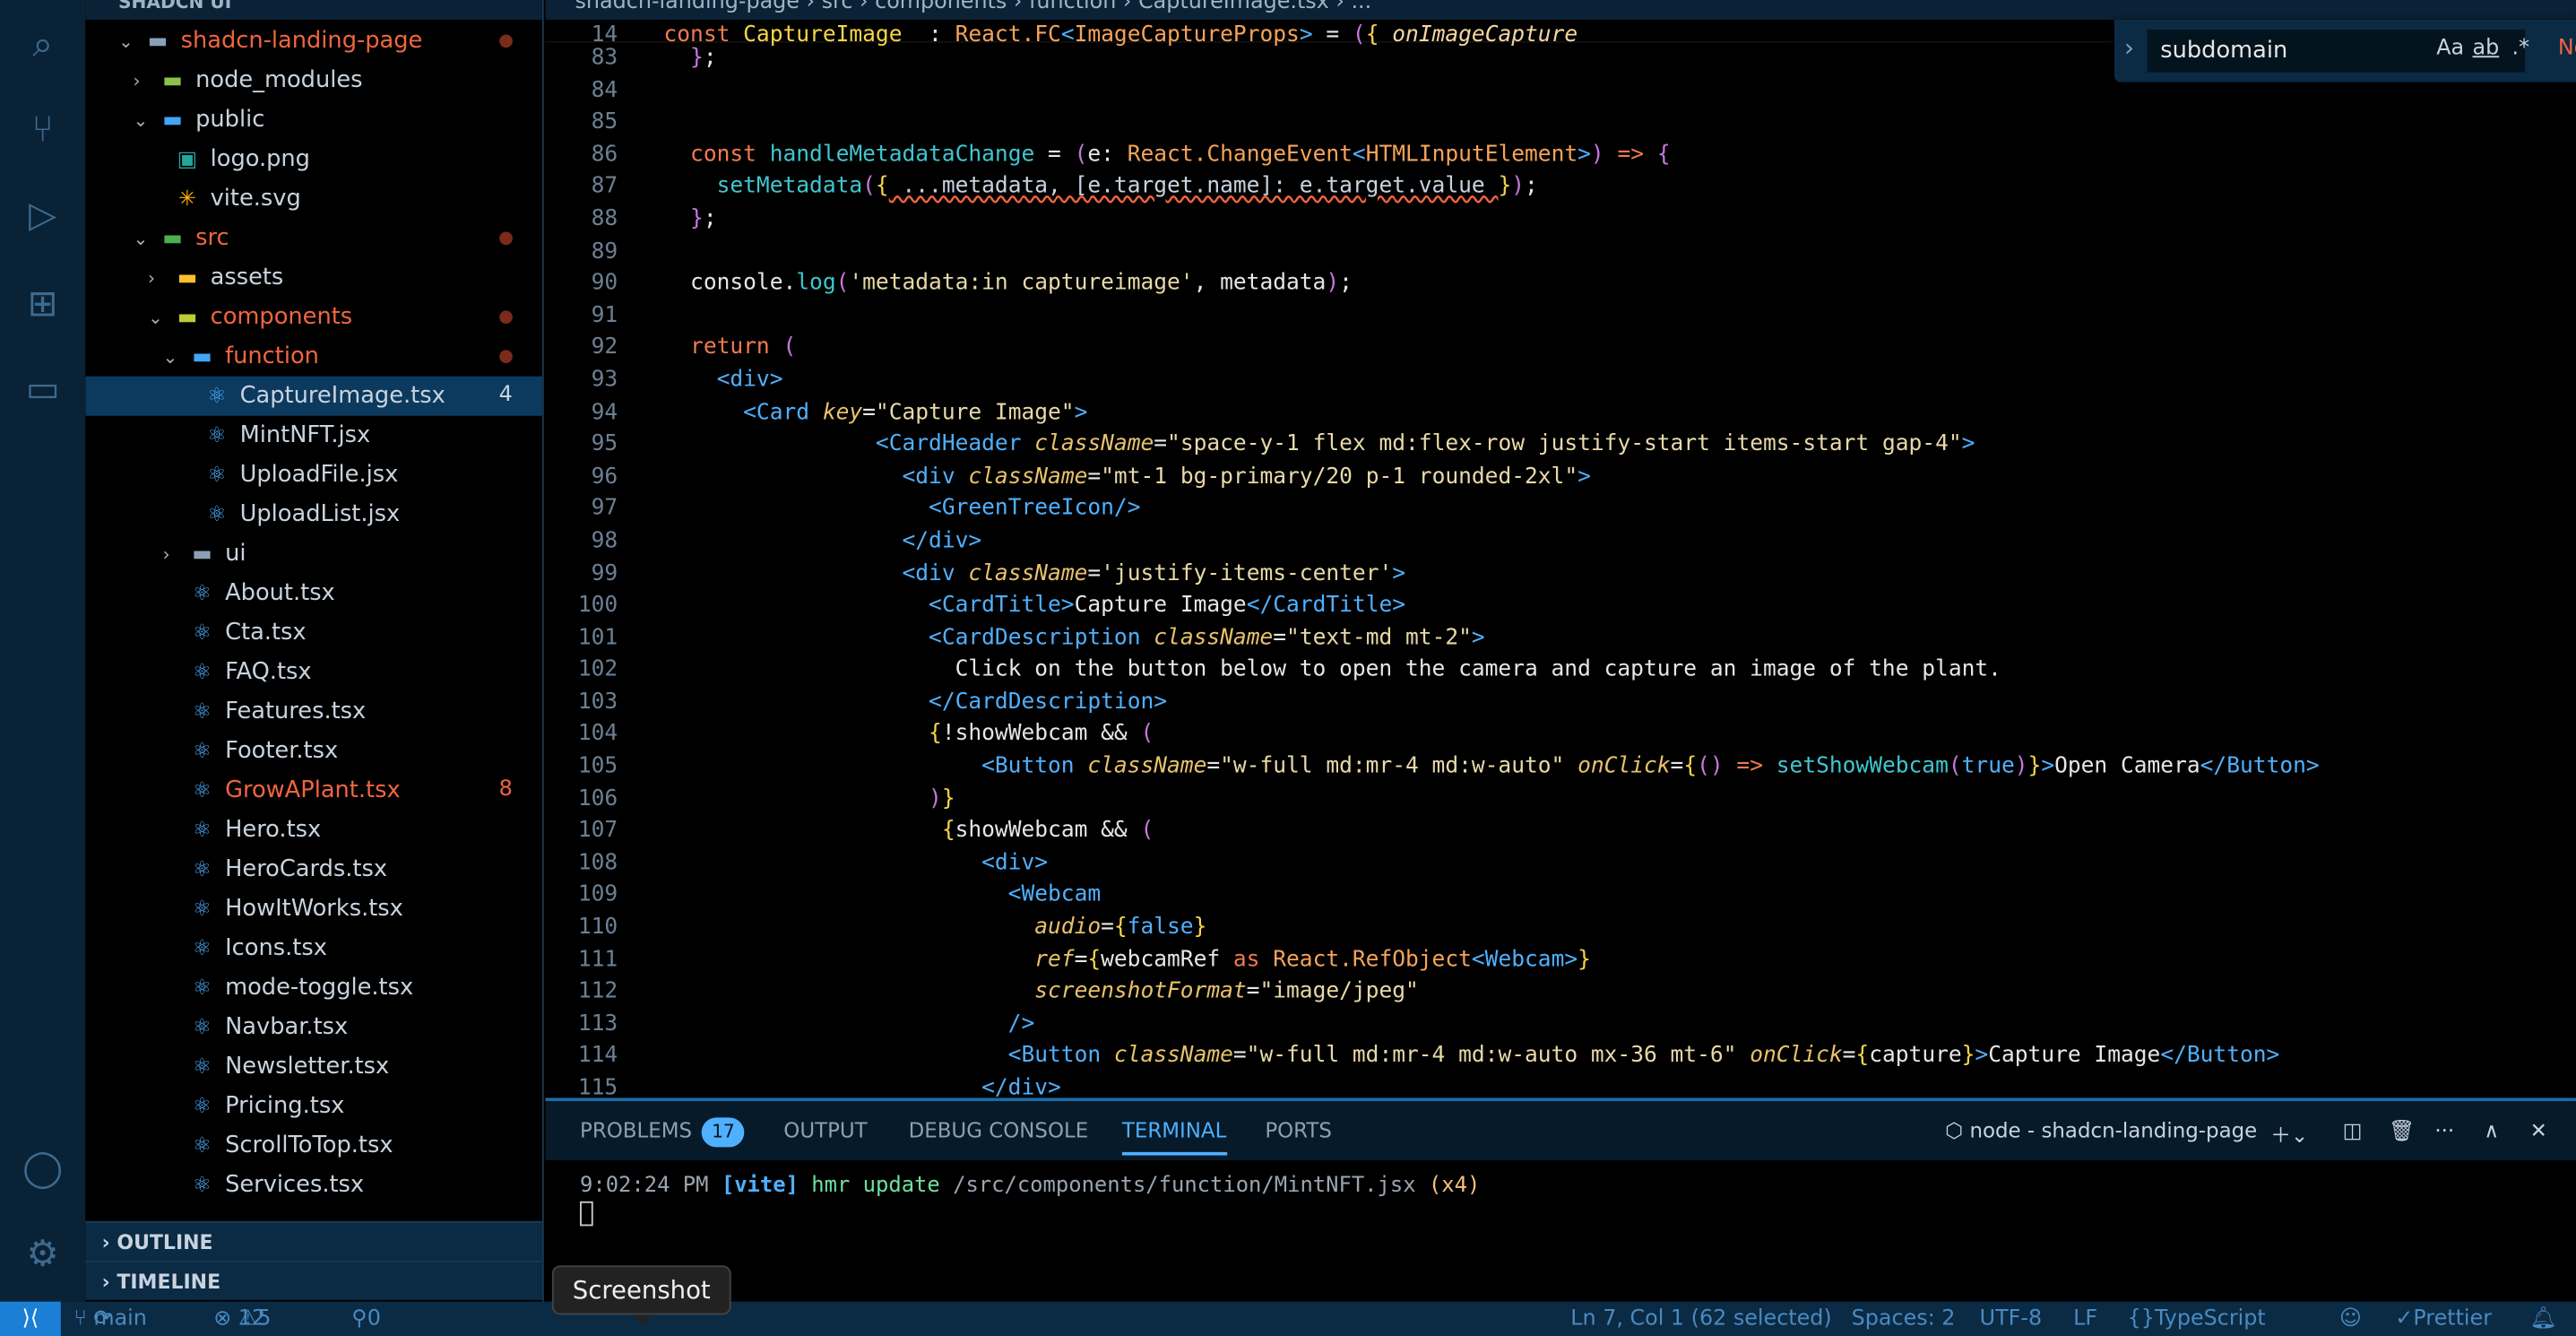  Describe the element at coordinates (1441, 832) in the screenshot. I see `code-line: 107 {showWebcam && (` at that location.